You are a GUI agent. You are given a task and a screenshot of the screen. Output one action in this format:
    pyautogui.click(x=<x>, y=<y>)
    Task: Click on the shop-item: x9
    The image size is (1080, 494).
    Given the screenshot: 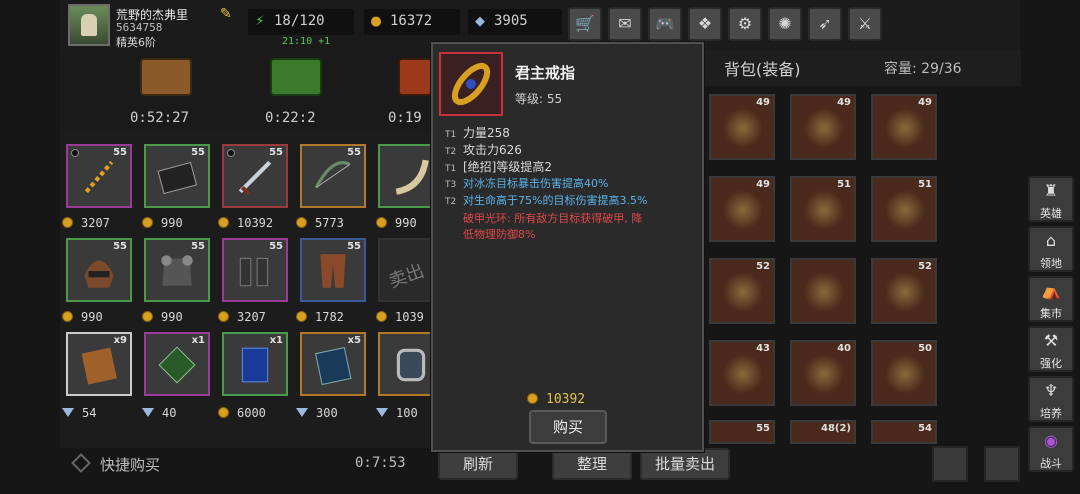 What is the action you would take?
    pyautogui.click(x=99, y=364)
    